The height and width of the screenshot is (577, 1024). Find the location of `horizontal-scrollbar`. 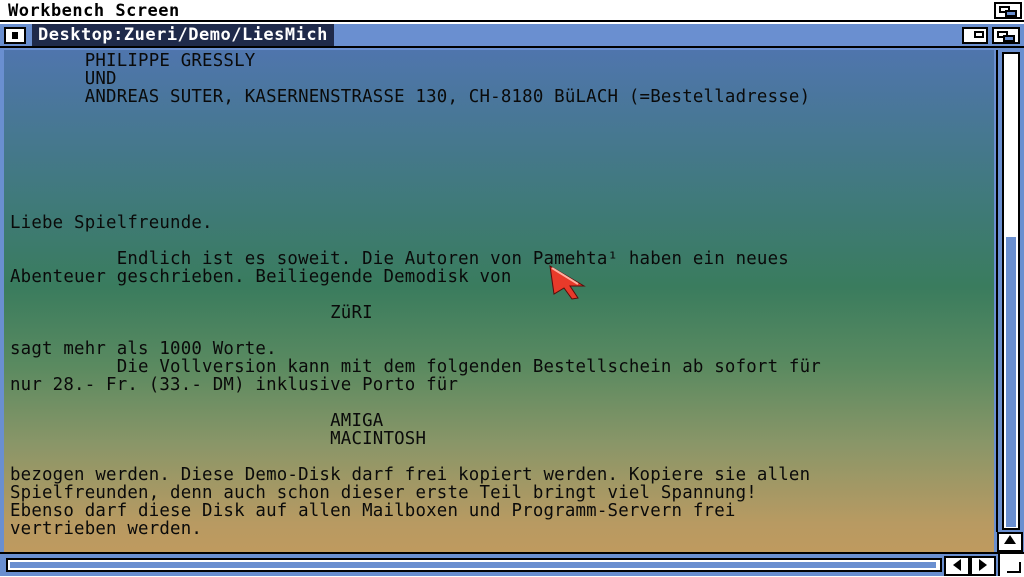

horizontal-scrollbar is located at coordinates (512, 564).